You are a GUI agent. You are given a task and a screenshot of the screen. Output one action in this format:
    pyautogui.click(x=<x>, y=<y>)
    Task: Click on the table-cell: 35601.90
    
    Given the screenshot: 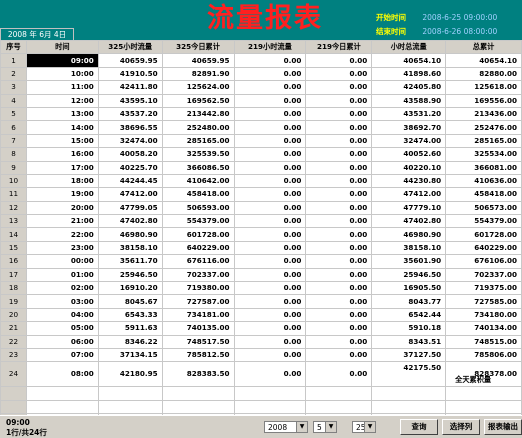 What is the action you would take?
    pyautogui.click(x=409, y=261)
    